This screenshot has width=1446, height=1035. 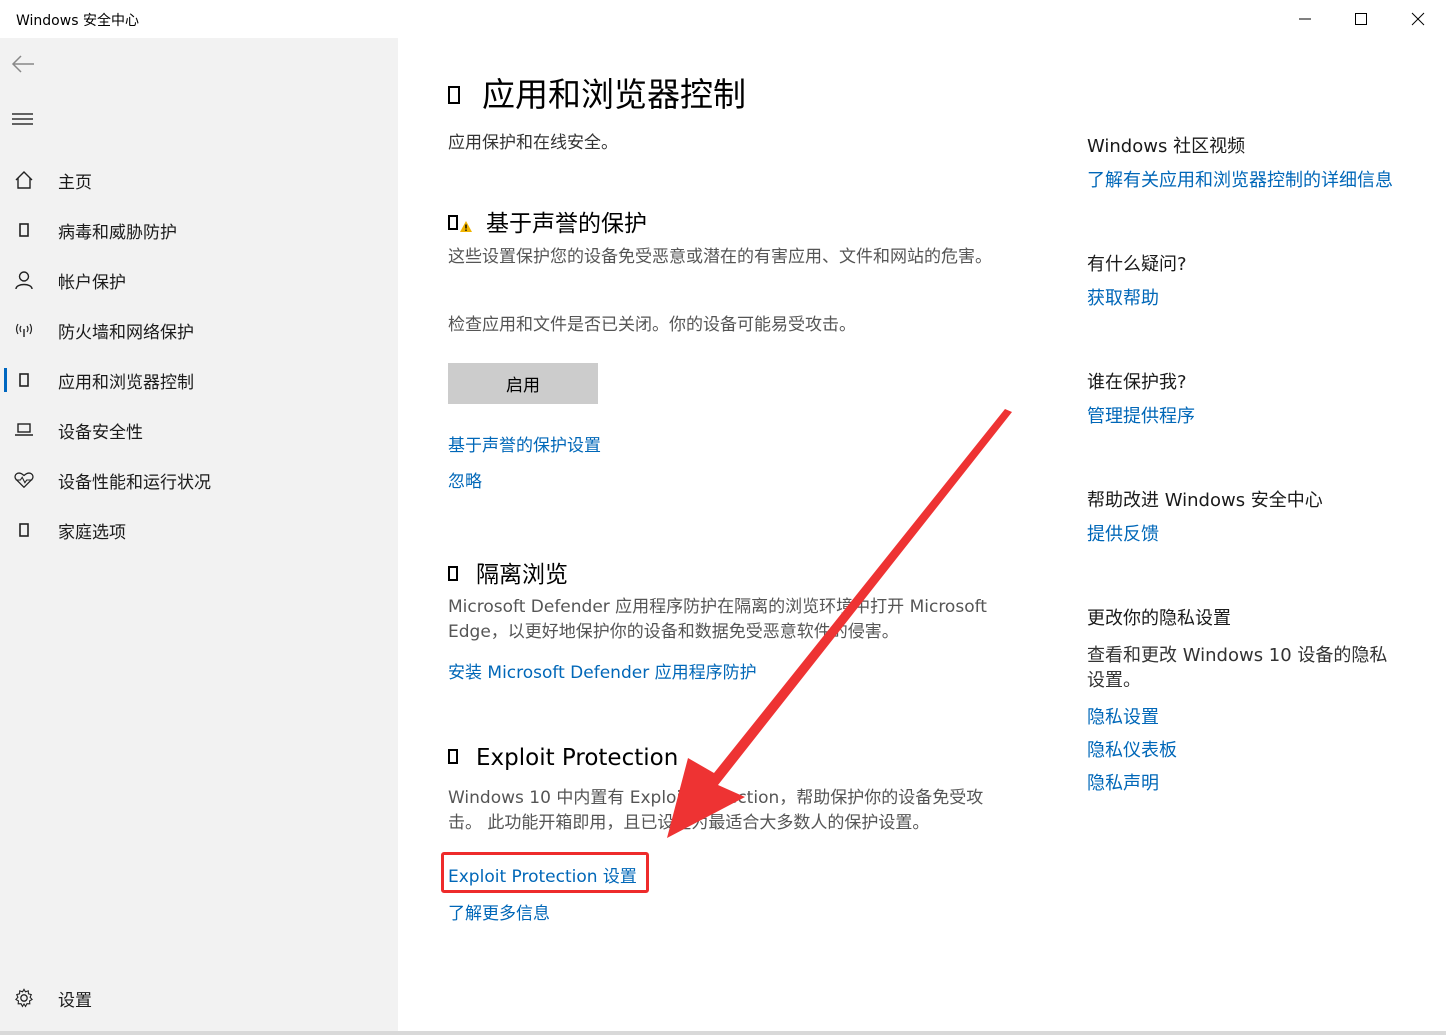 I want to click on isolated-browsing-icon, so click(x=453, y=573).